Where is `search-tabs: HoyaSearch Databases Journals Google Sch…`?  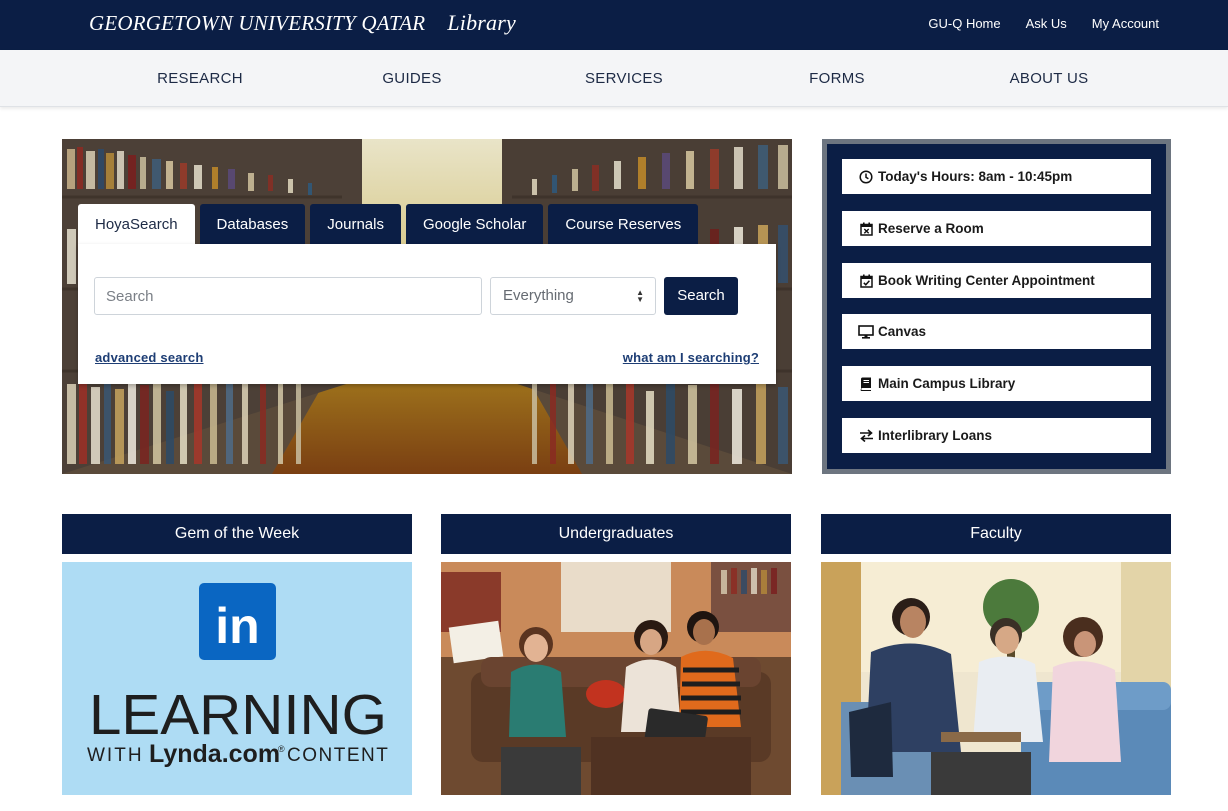
search-tabs: HoyaSearch Databases Journals Google Sch… is located at coordinates (388, 224).